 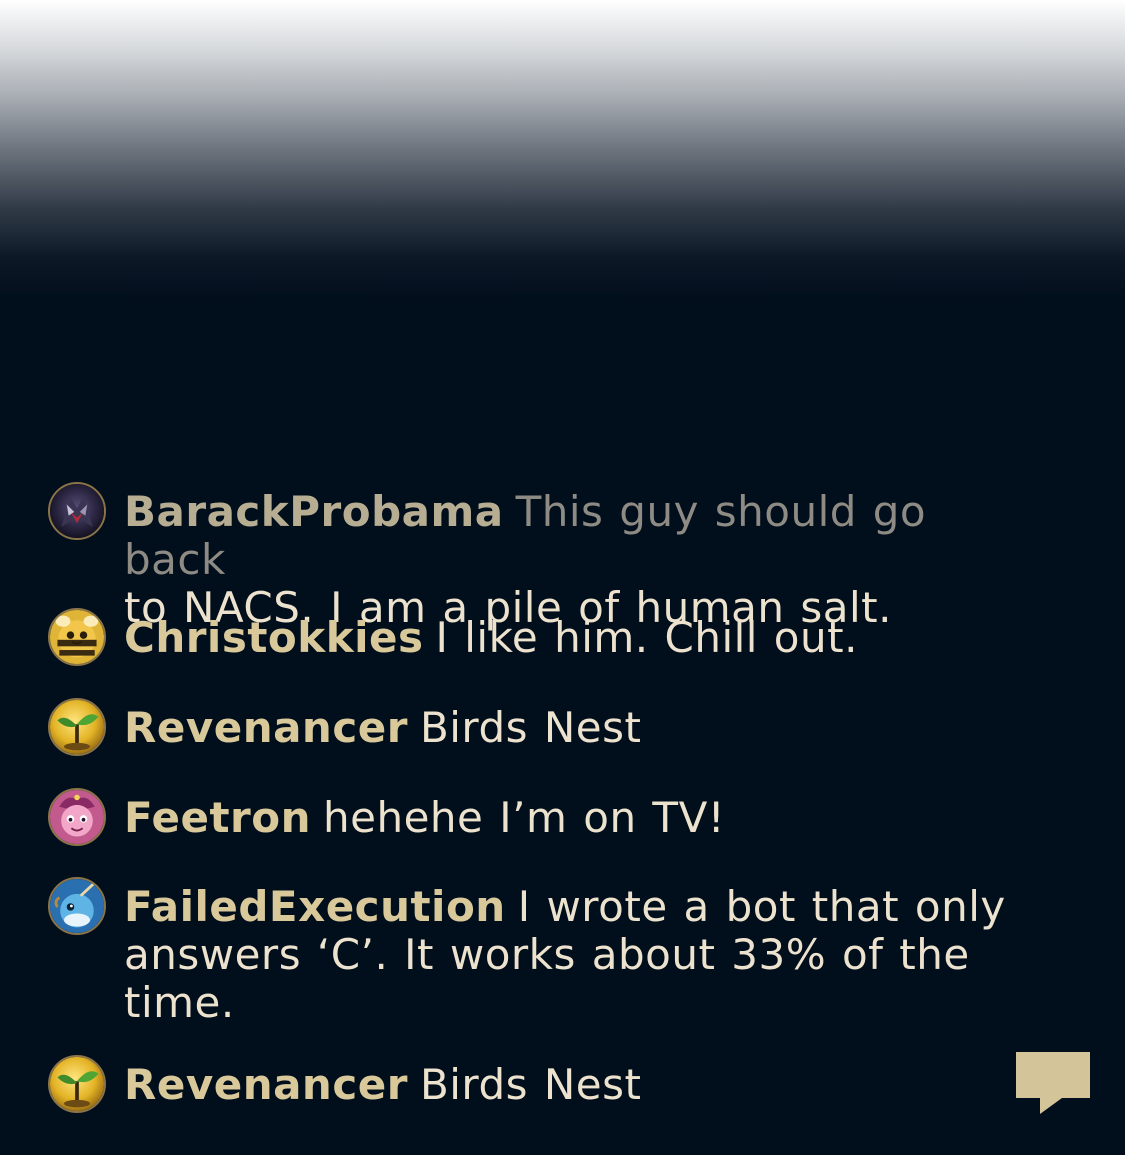 What do you see at coordinates (315, 906) in the screenshot?
I see `chat-username: FailedExecution` at bounding box center [315, 906].